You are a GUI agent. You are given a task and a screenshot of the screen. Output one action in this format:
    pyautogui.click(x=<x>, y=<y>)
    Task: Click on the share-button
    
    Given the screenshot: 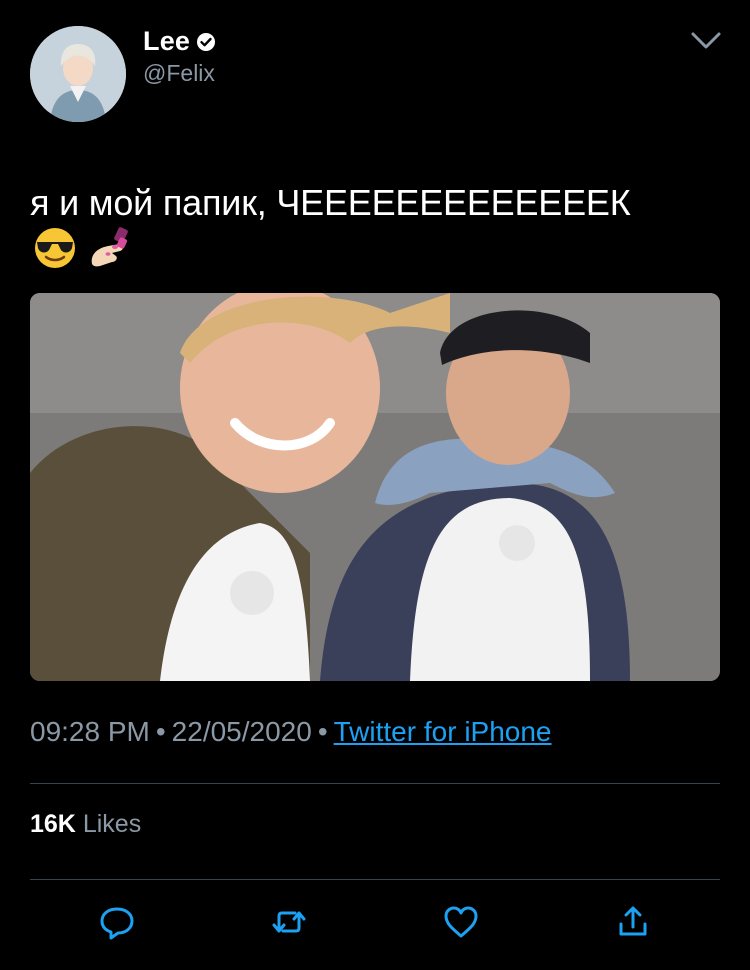 What is the action you would take?
    pyautogui.click(x=633, y=922)
    